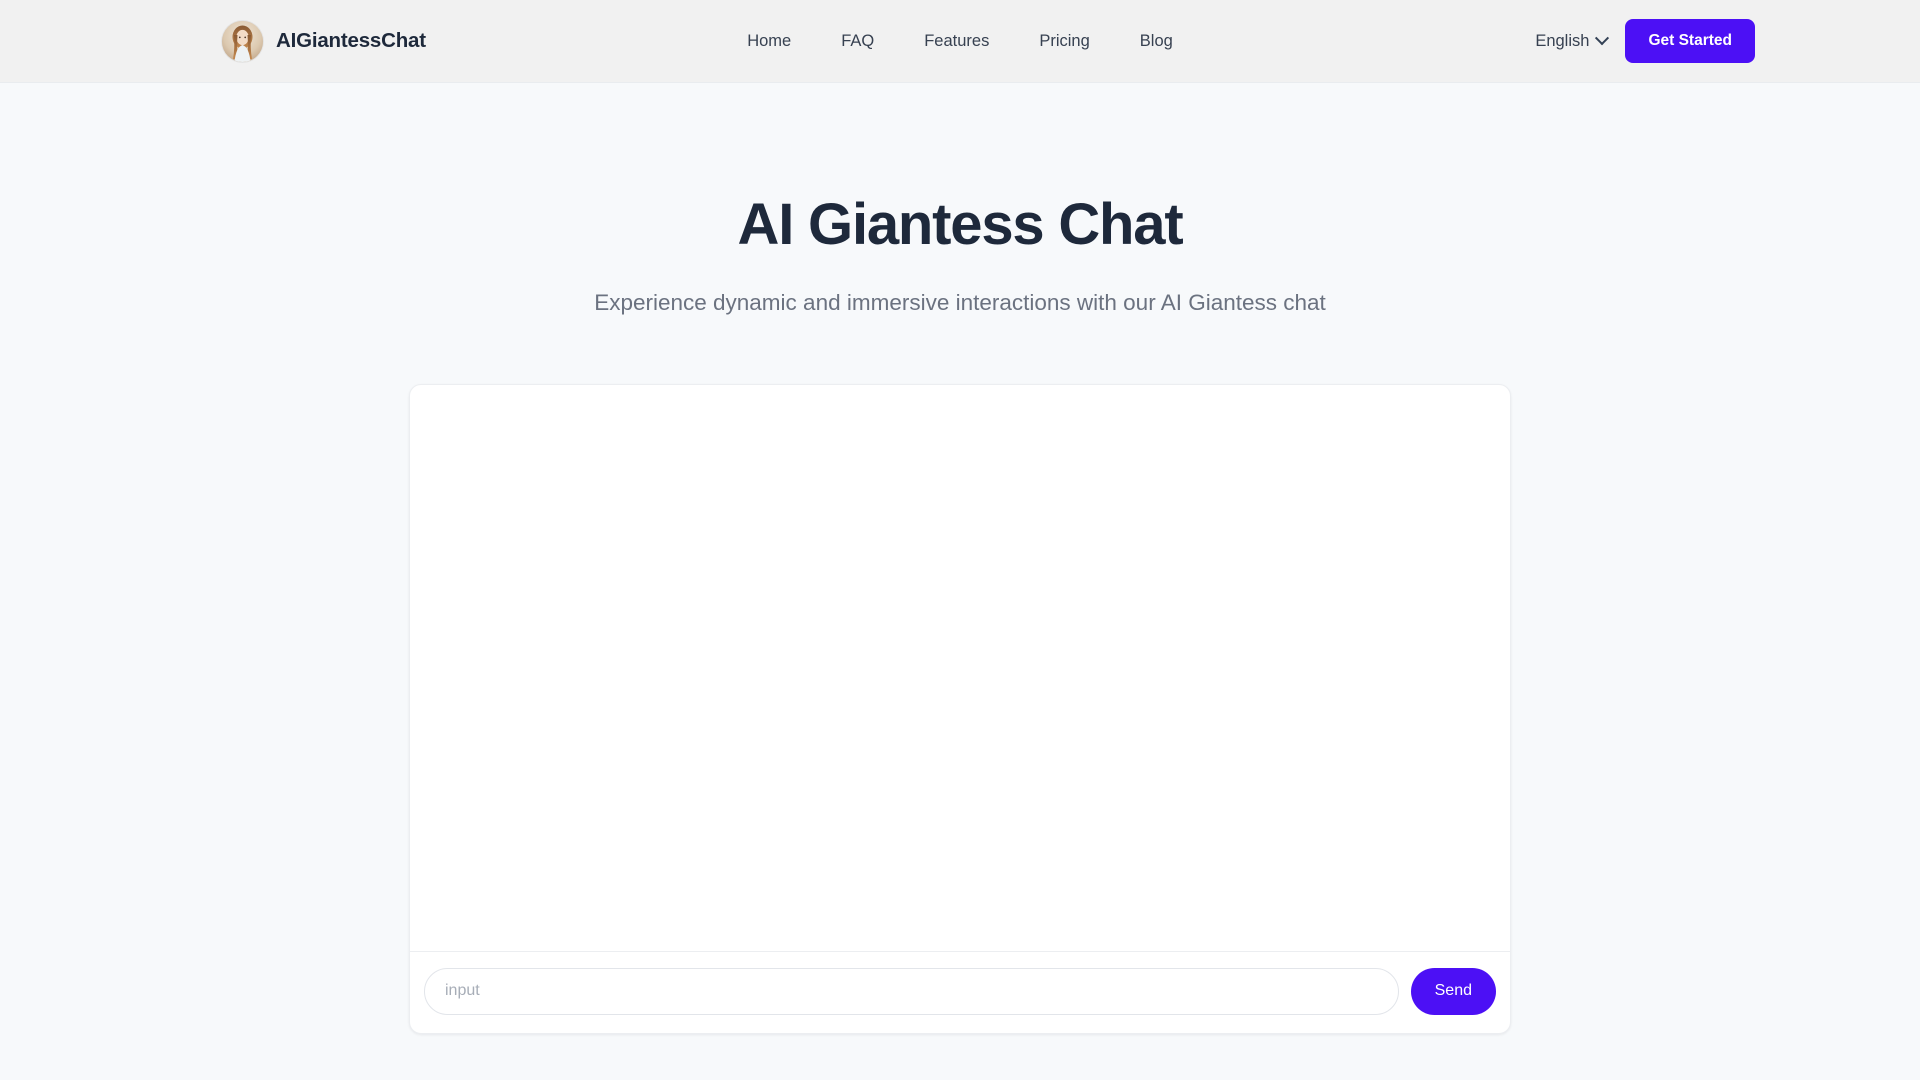 This screenshot has height=1080, width=1920. I want to click on page-title: AI Giantess Chat, so click(960, 224).